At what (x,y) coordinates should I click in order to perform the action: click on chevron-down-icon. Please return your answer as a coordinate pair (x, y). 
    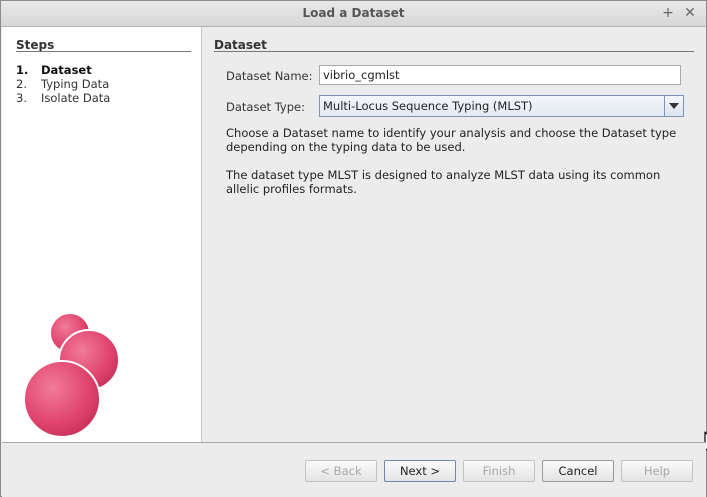
    Looking at the image, I should click on (673, 106).